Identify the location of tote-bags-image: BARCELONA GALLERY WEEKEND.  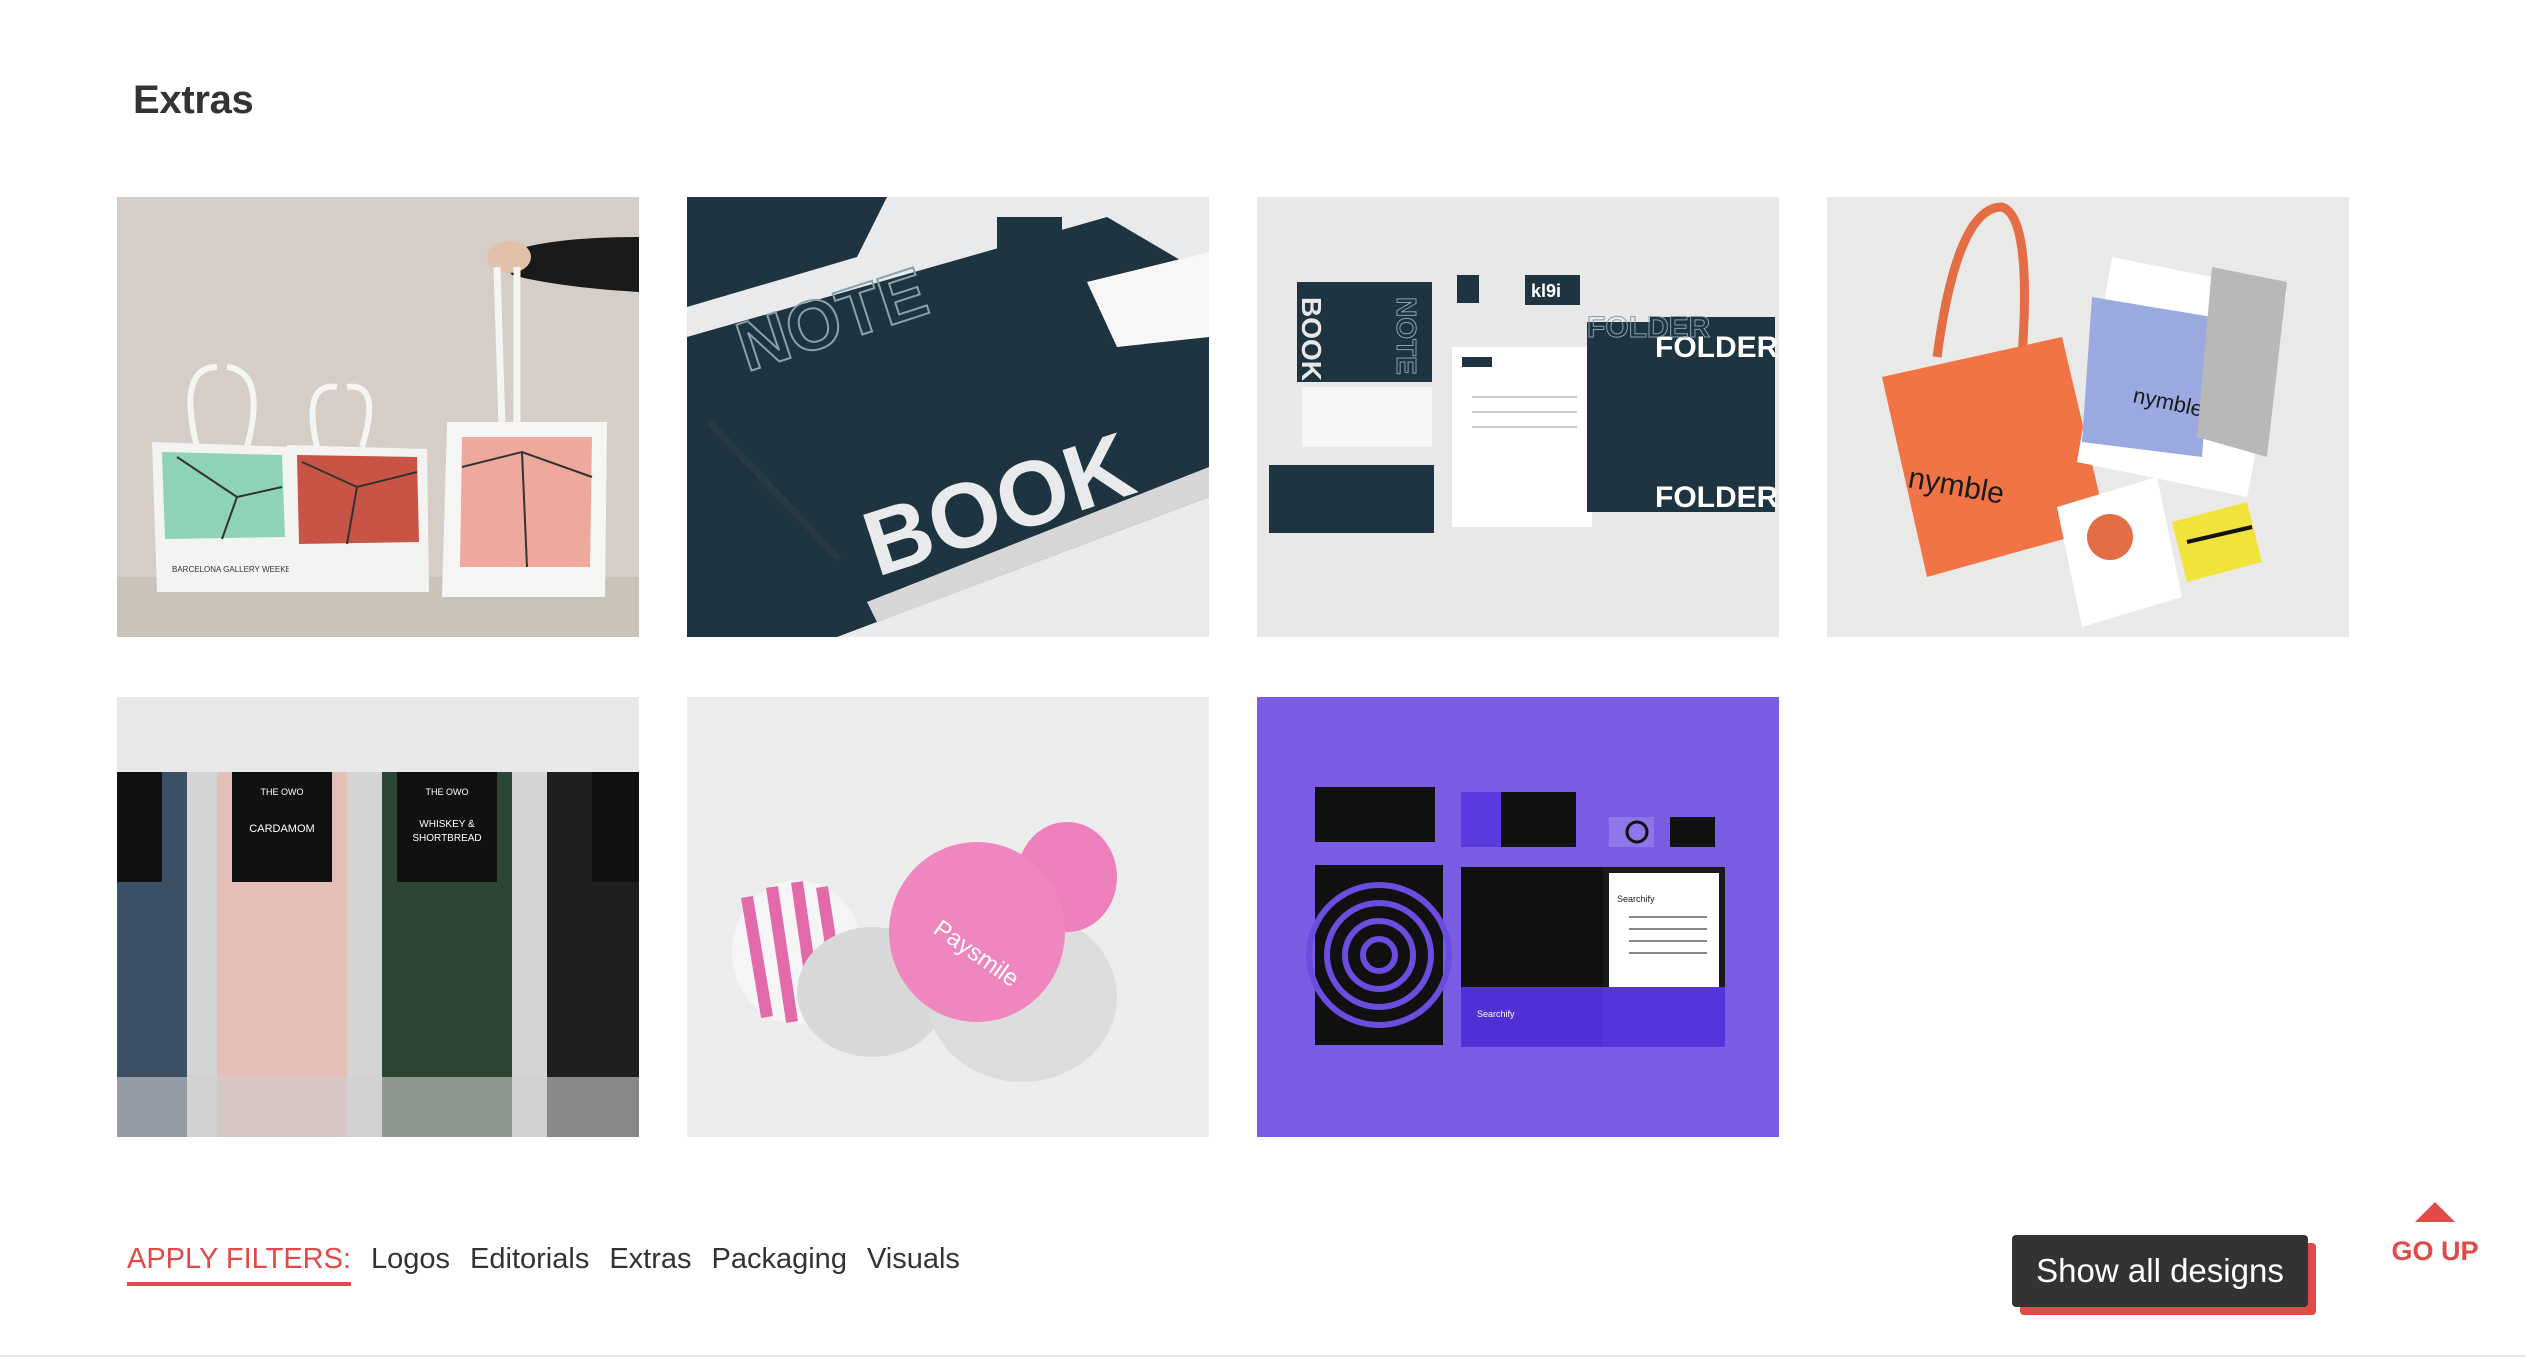
(378, 417).